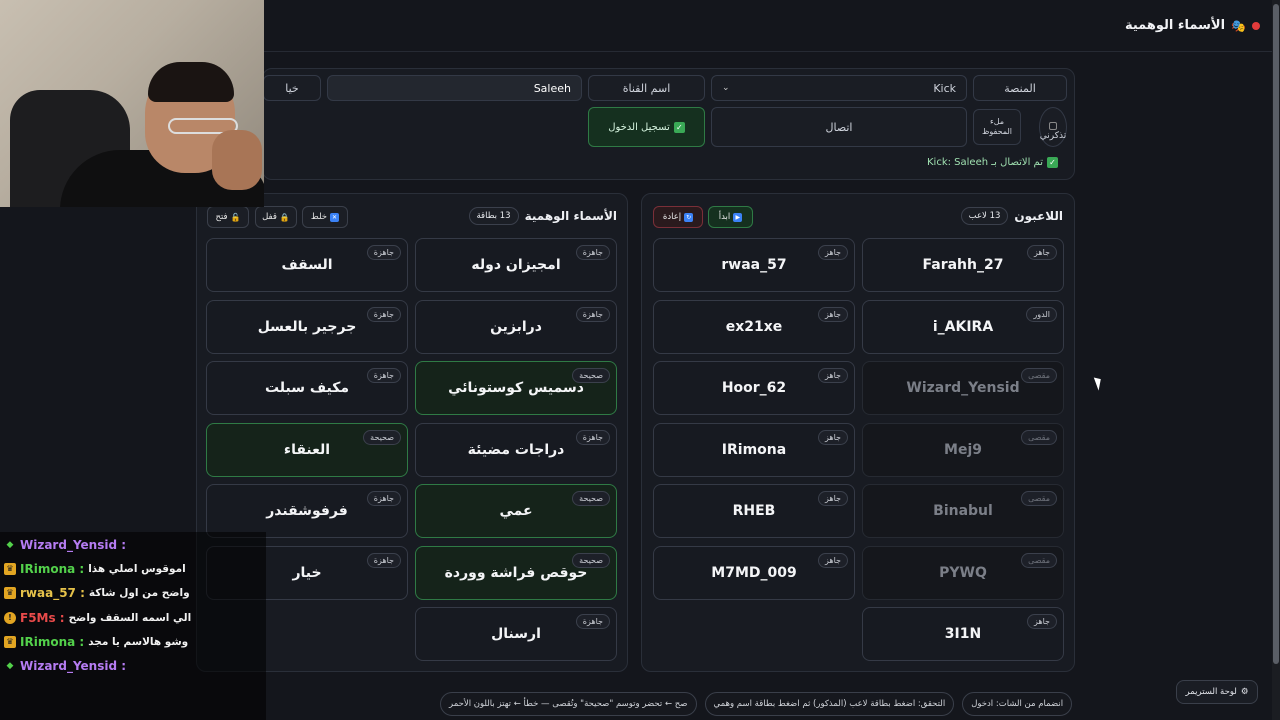 The height and width of the screenshot is (720, 1280). I want to click on players-header: اللاعبون 13 لاعب, so click(1011, 216).